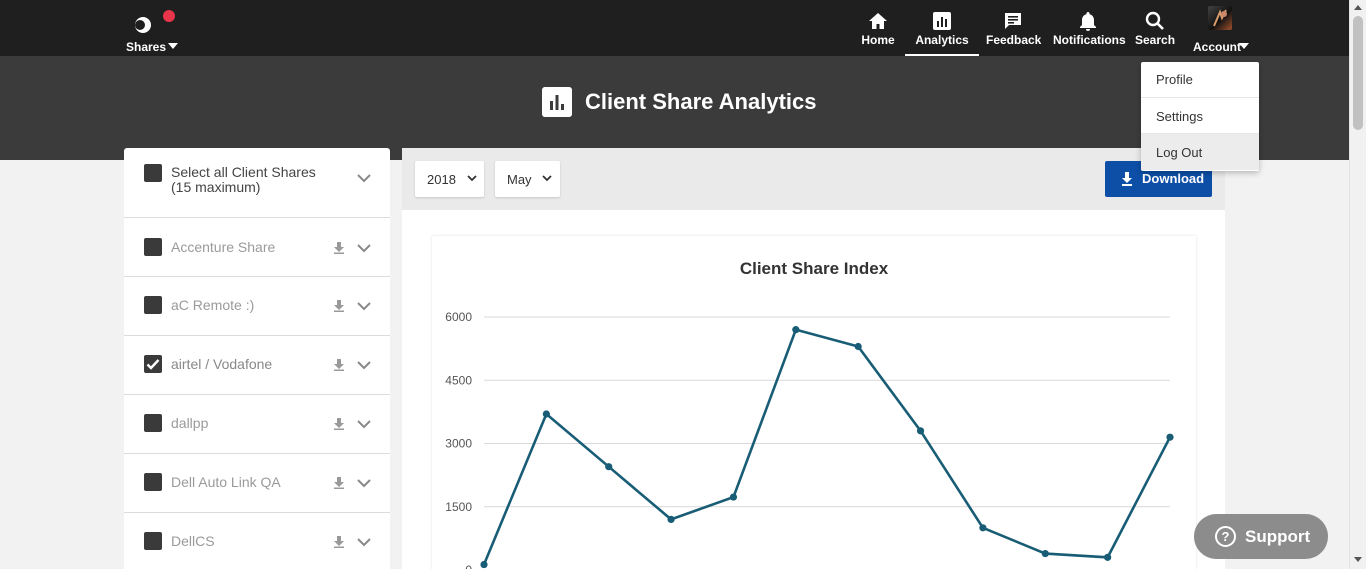 The image size is (1366, 569). I want to click on select-all-label: Select all Client Shares (15 maximum), so click(243, 179).